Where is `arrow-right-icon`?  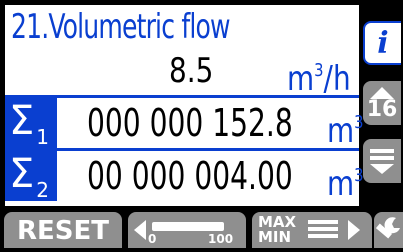
arrow-right-icon is located at coordinates (354, 230).